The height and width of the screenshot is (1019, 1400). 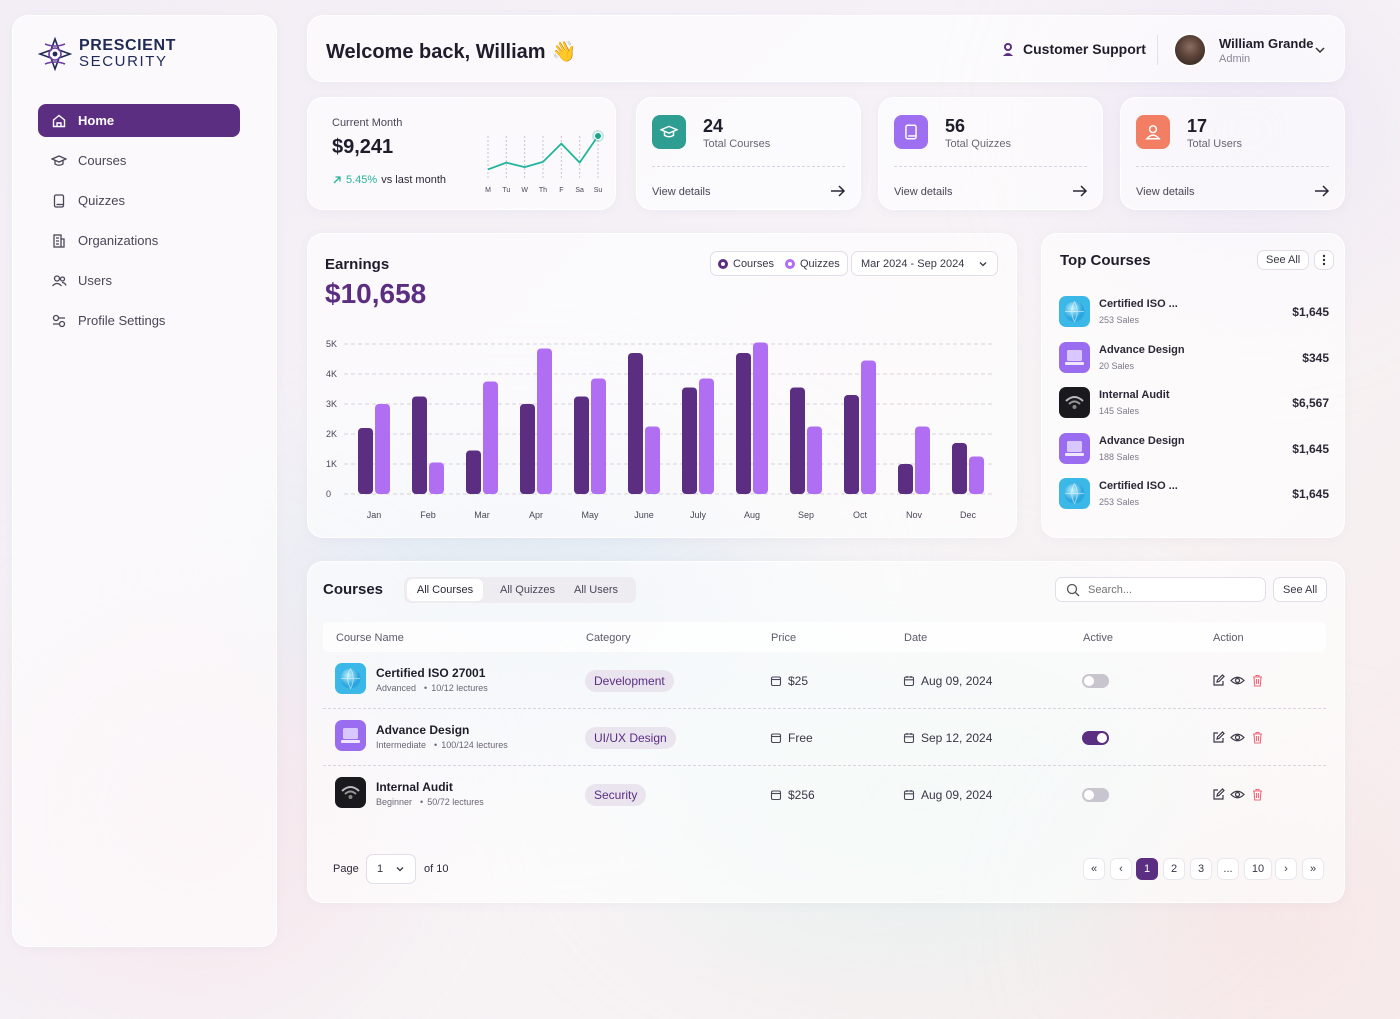 I want to click on top-course-name: Internal Audit, so click(x=1134, y=395).